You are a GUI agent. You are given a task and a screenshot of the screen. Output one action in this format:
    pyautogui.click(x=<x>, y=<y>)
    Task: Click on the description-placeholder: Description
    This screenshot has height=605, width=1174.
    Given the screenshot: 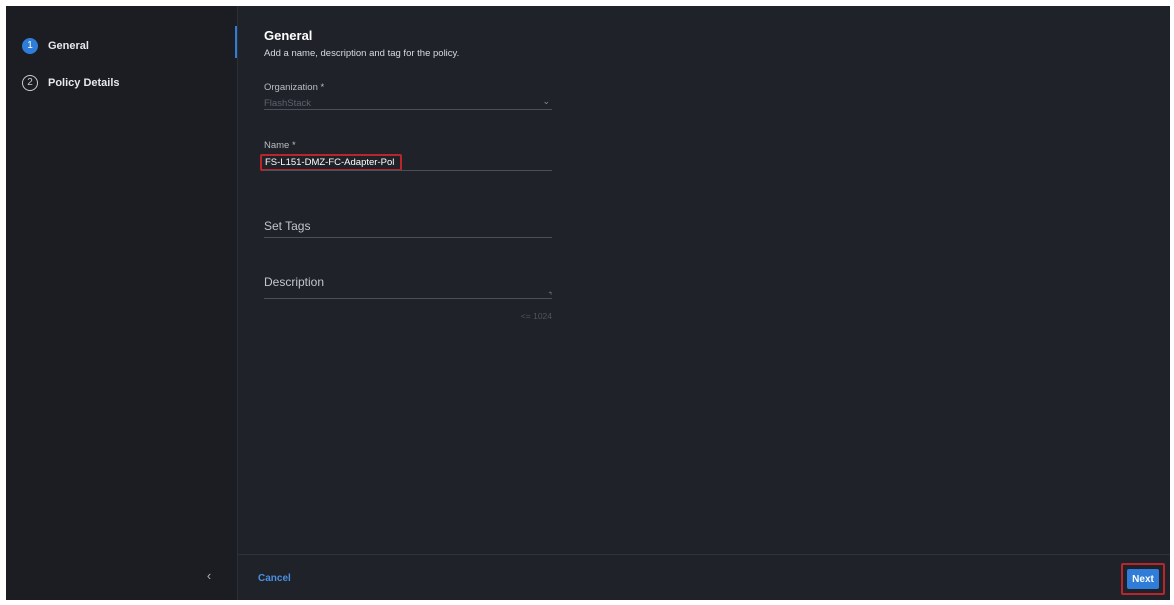 What is the action you would take?
    pyautogui.click(x=294, y=282)
    